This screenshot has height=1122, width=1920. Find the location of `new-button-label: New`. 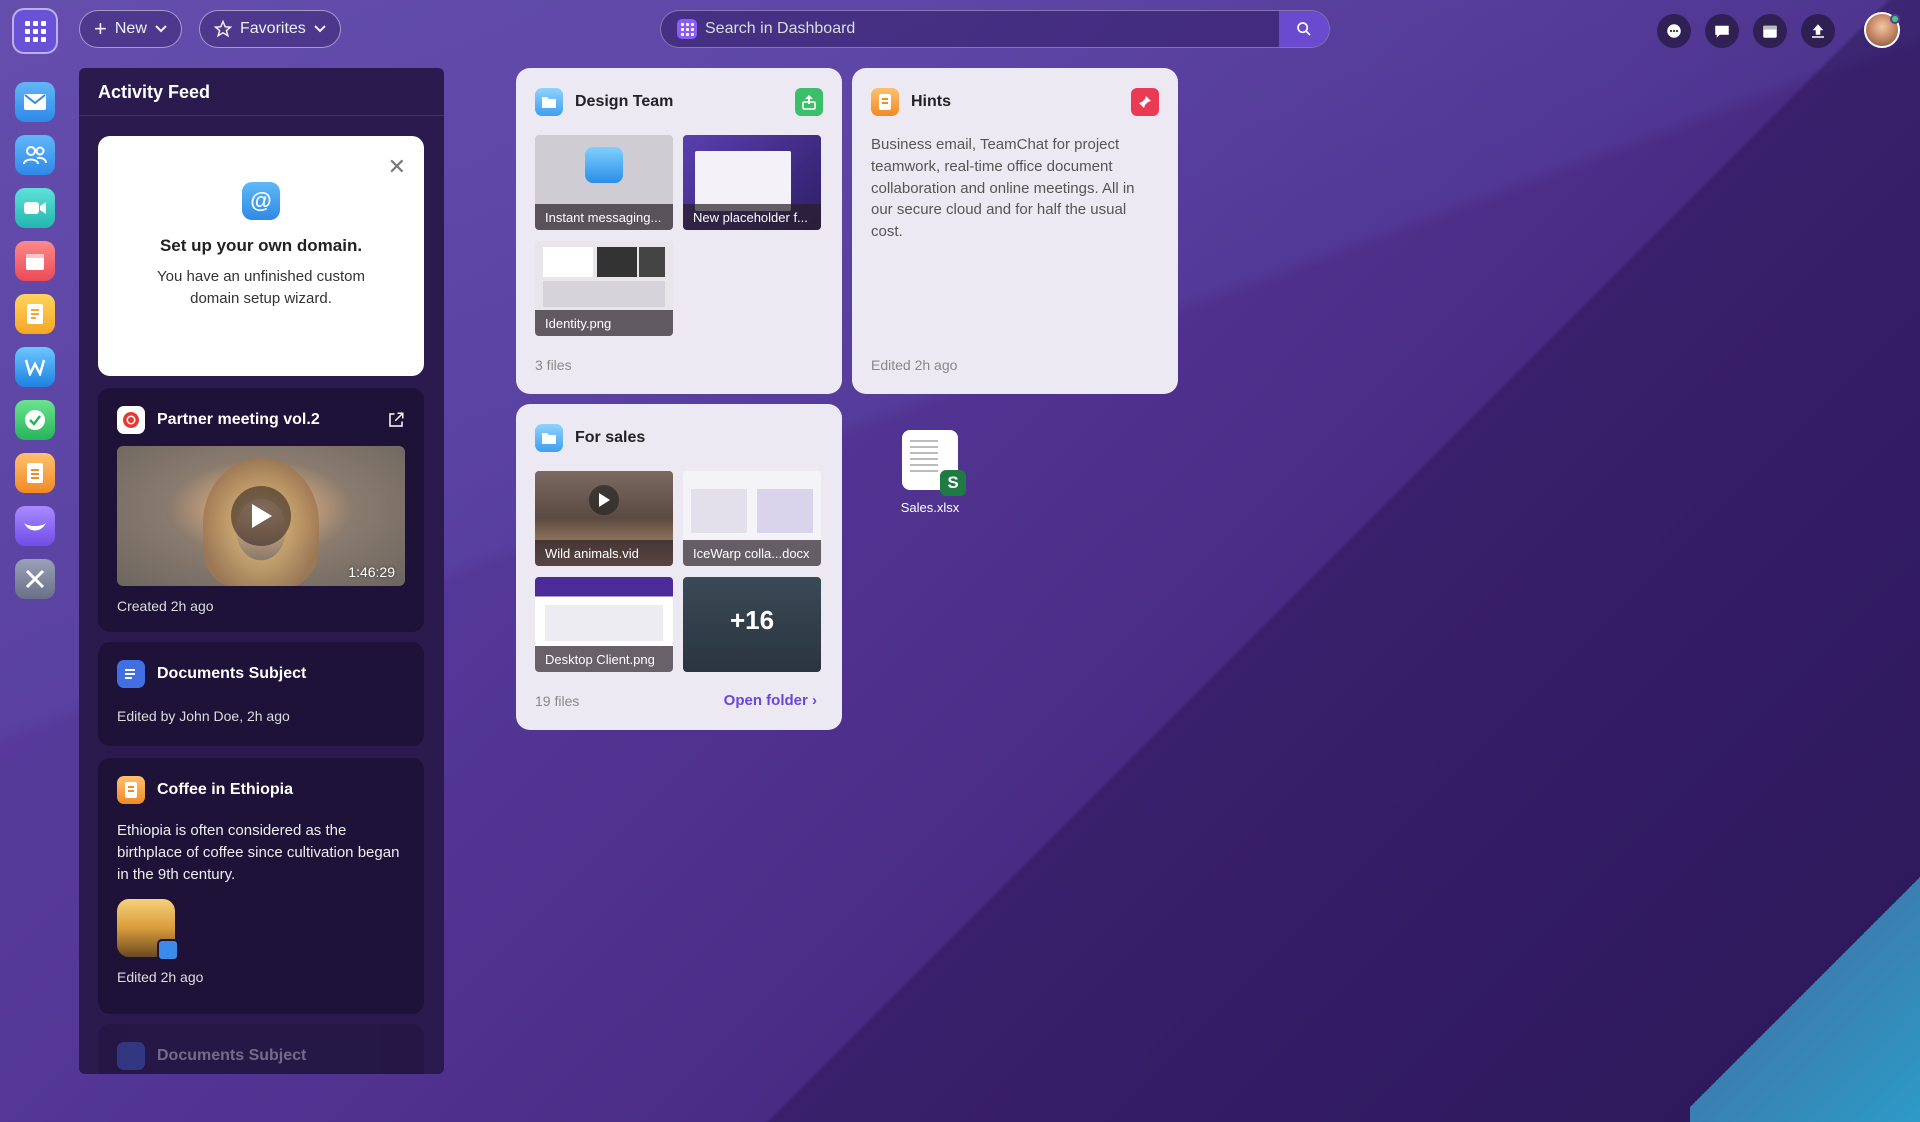

new-button-label: New is located at coordinates (130, 28).